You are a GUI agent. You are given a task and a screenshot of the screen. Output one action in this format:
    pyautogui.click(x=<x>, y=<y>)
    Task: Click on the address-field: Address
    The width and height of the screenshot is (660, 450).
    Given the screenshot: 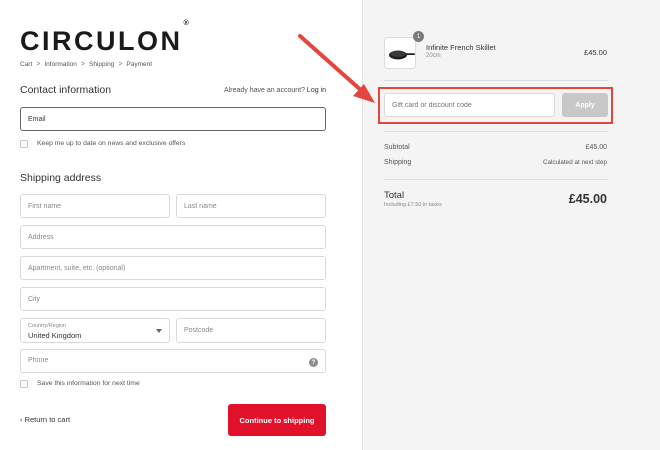 What is the action you would take?
    pyautogui.click(x=173, y=237)
    